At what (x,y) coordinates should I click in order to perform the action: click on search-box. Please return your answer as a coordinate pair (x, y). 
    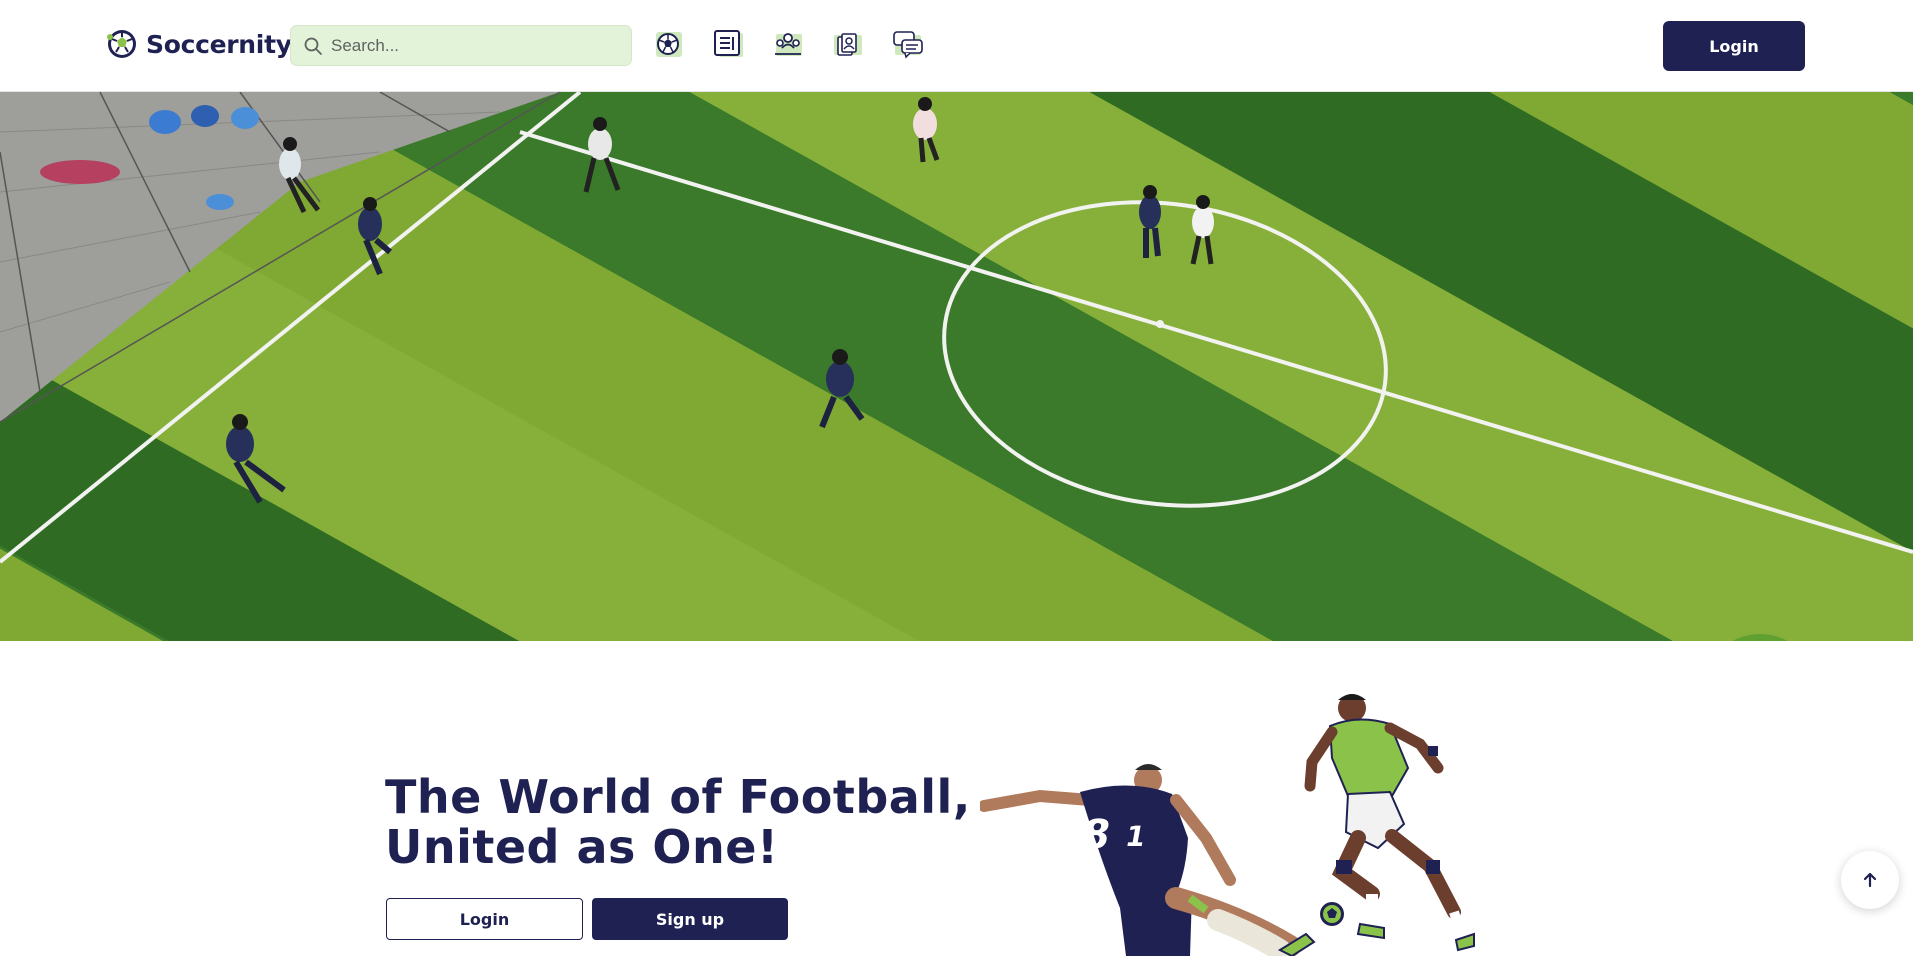
    Looking at the image, I should click on (461, 45).